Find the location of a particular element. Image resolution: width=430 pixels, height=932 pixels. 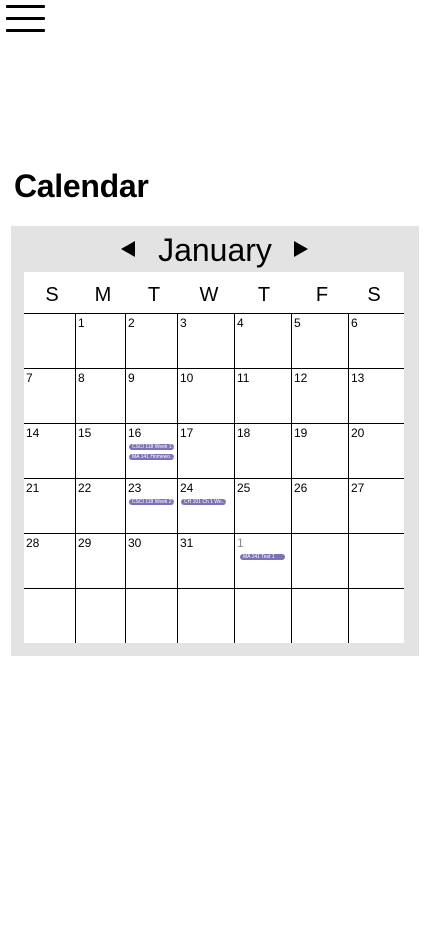

triangle-right-icon is located at coordinates (301, 249).